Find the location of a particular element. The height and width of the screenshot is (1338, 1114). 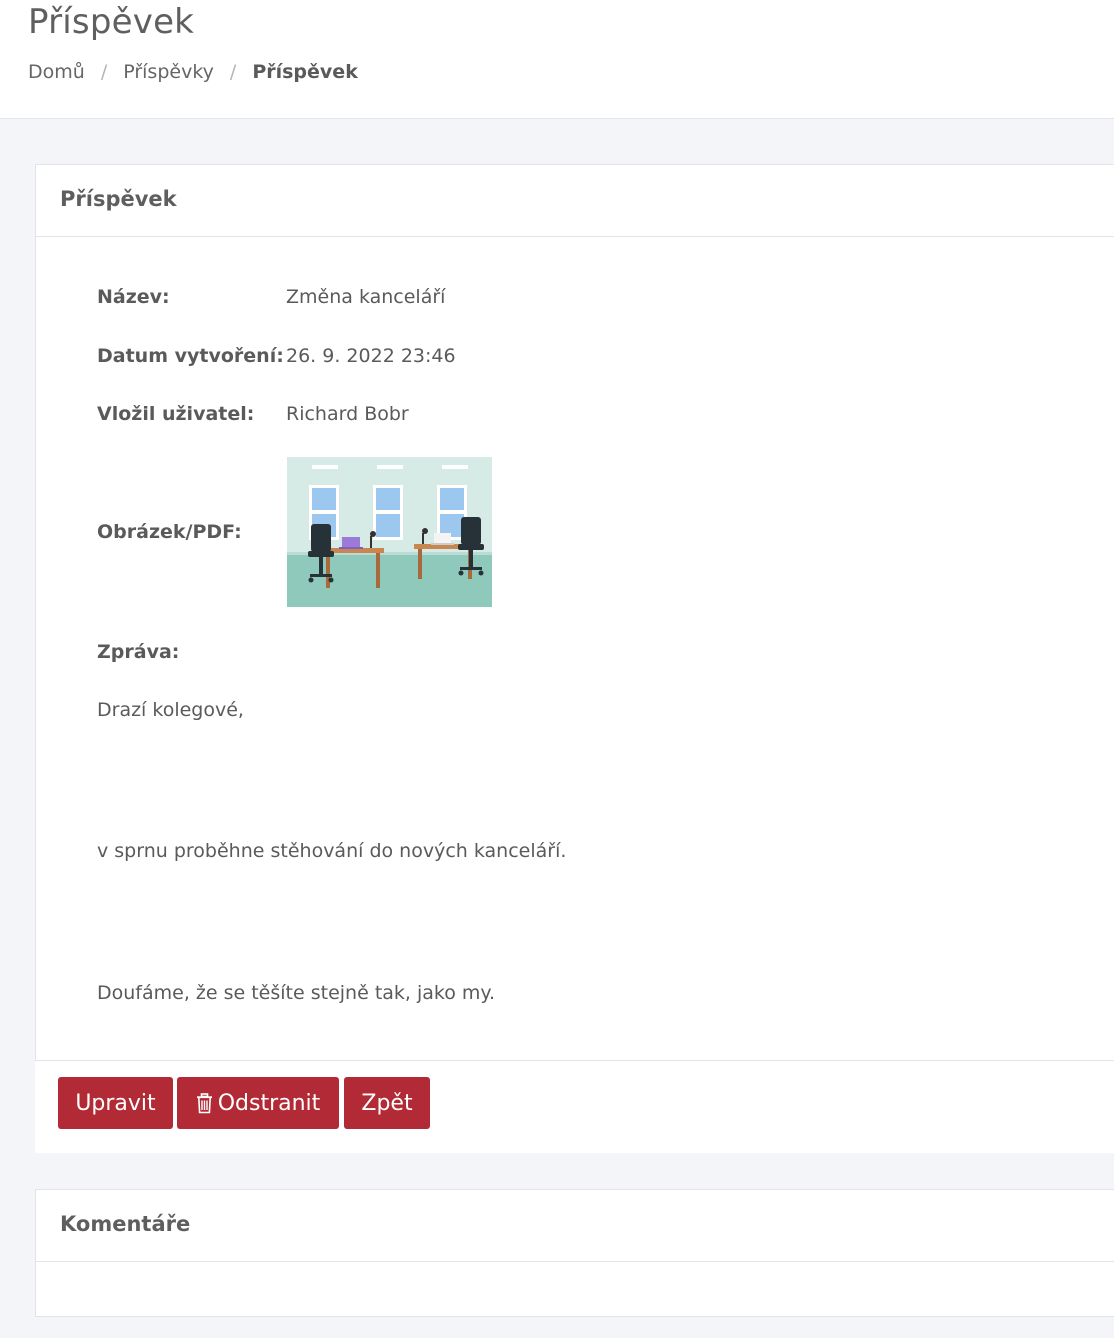

back-button: Zpět is located at coordinates (387, 1103).